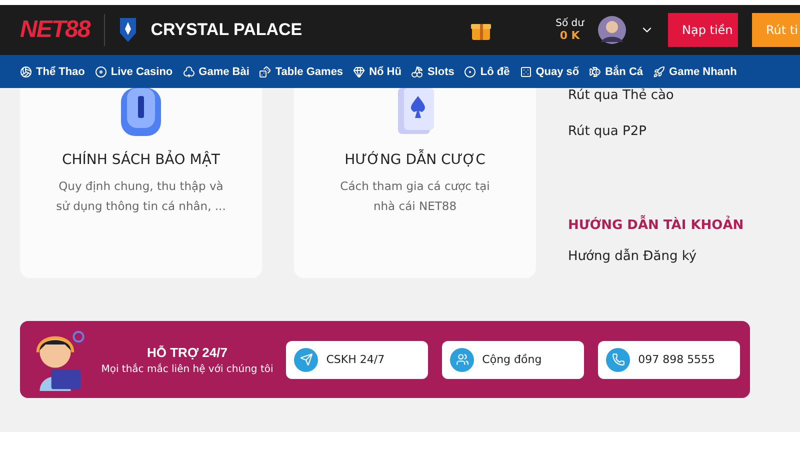  I want to click on nav-item: Slots, so click(432, 72).